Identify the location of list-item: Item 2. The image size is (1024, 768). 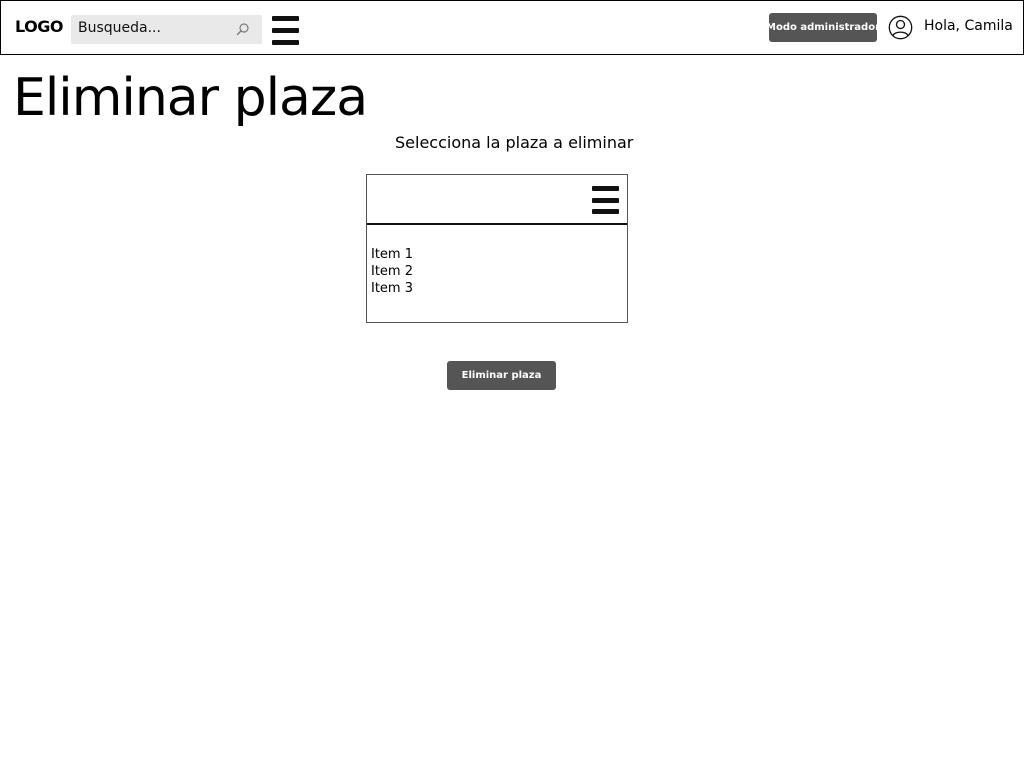
(392, 271).